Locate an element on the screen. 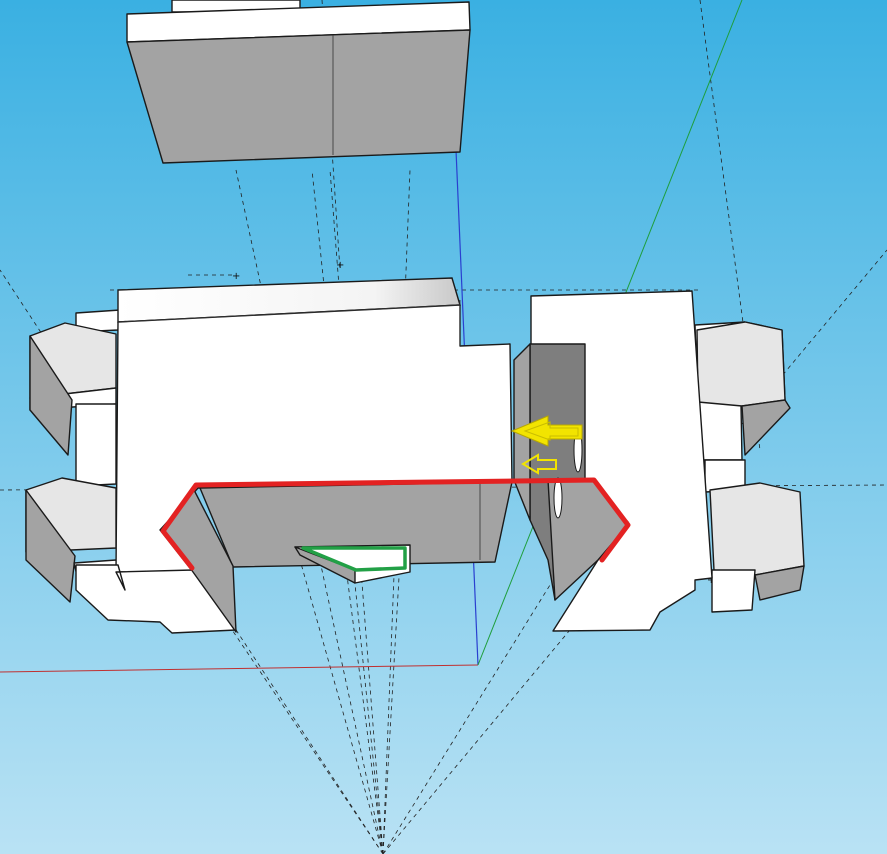 The image size is (887, 854). top-block-bottom-face is located at coordinates (298, 96).